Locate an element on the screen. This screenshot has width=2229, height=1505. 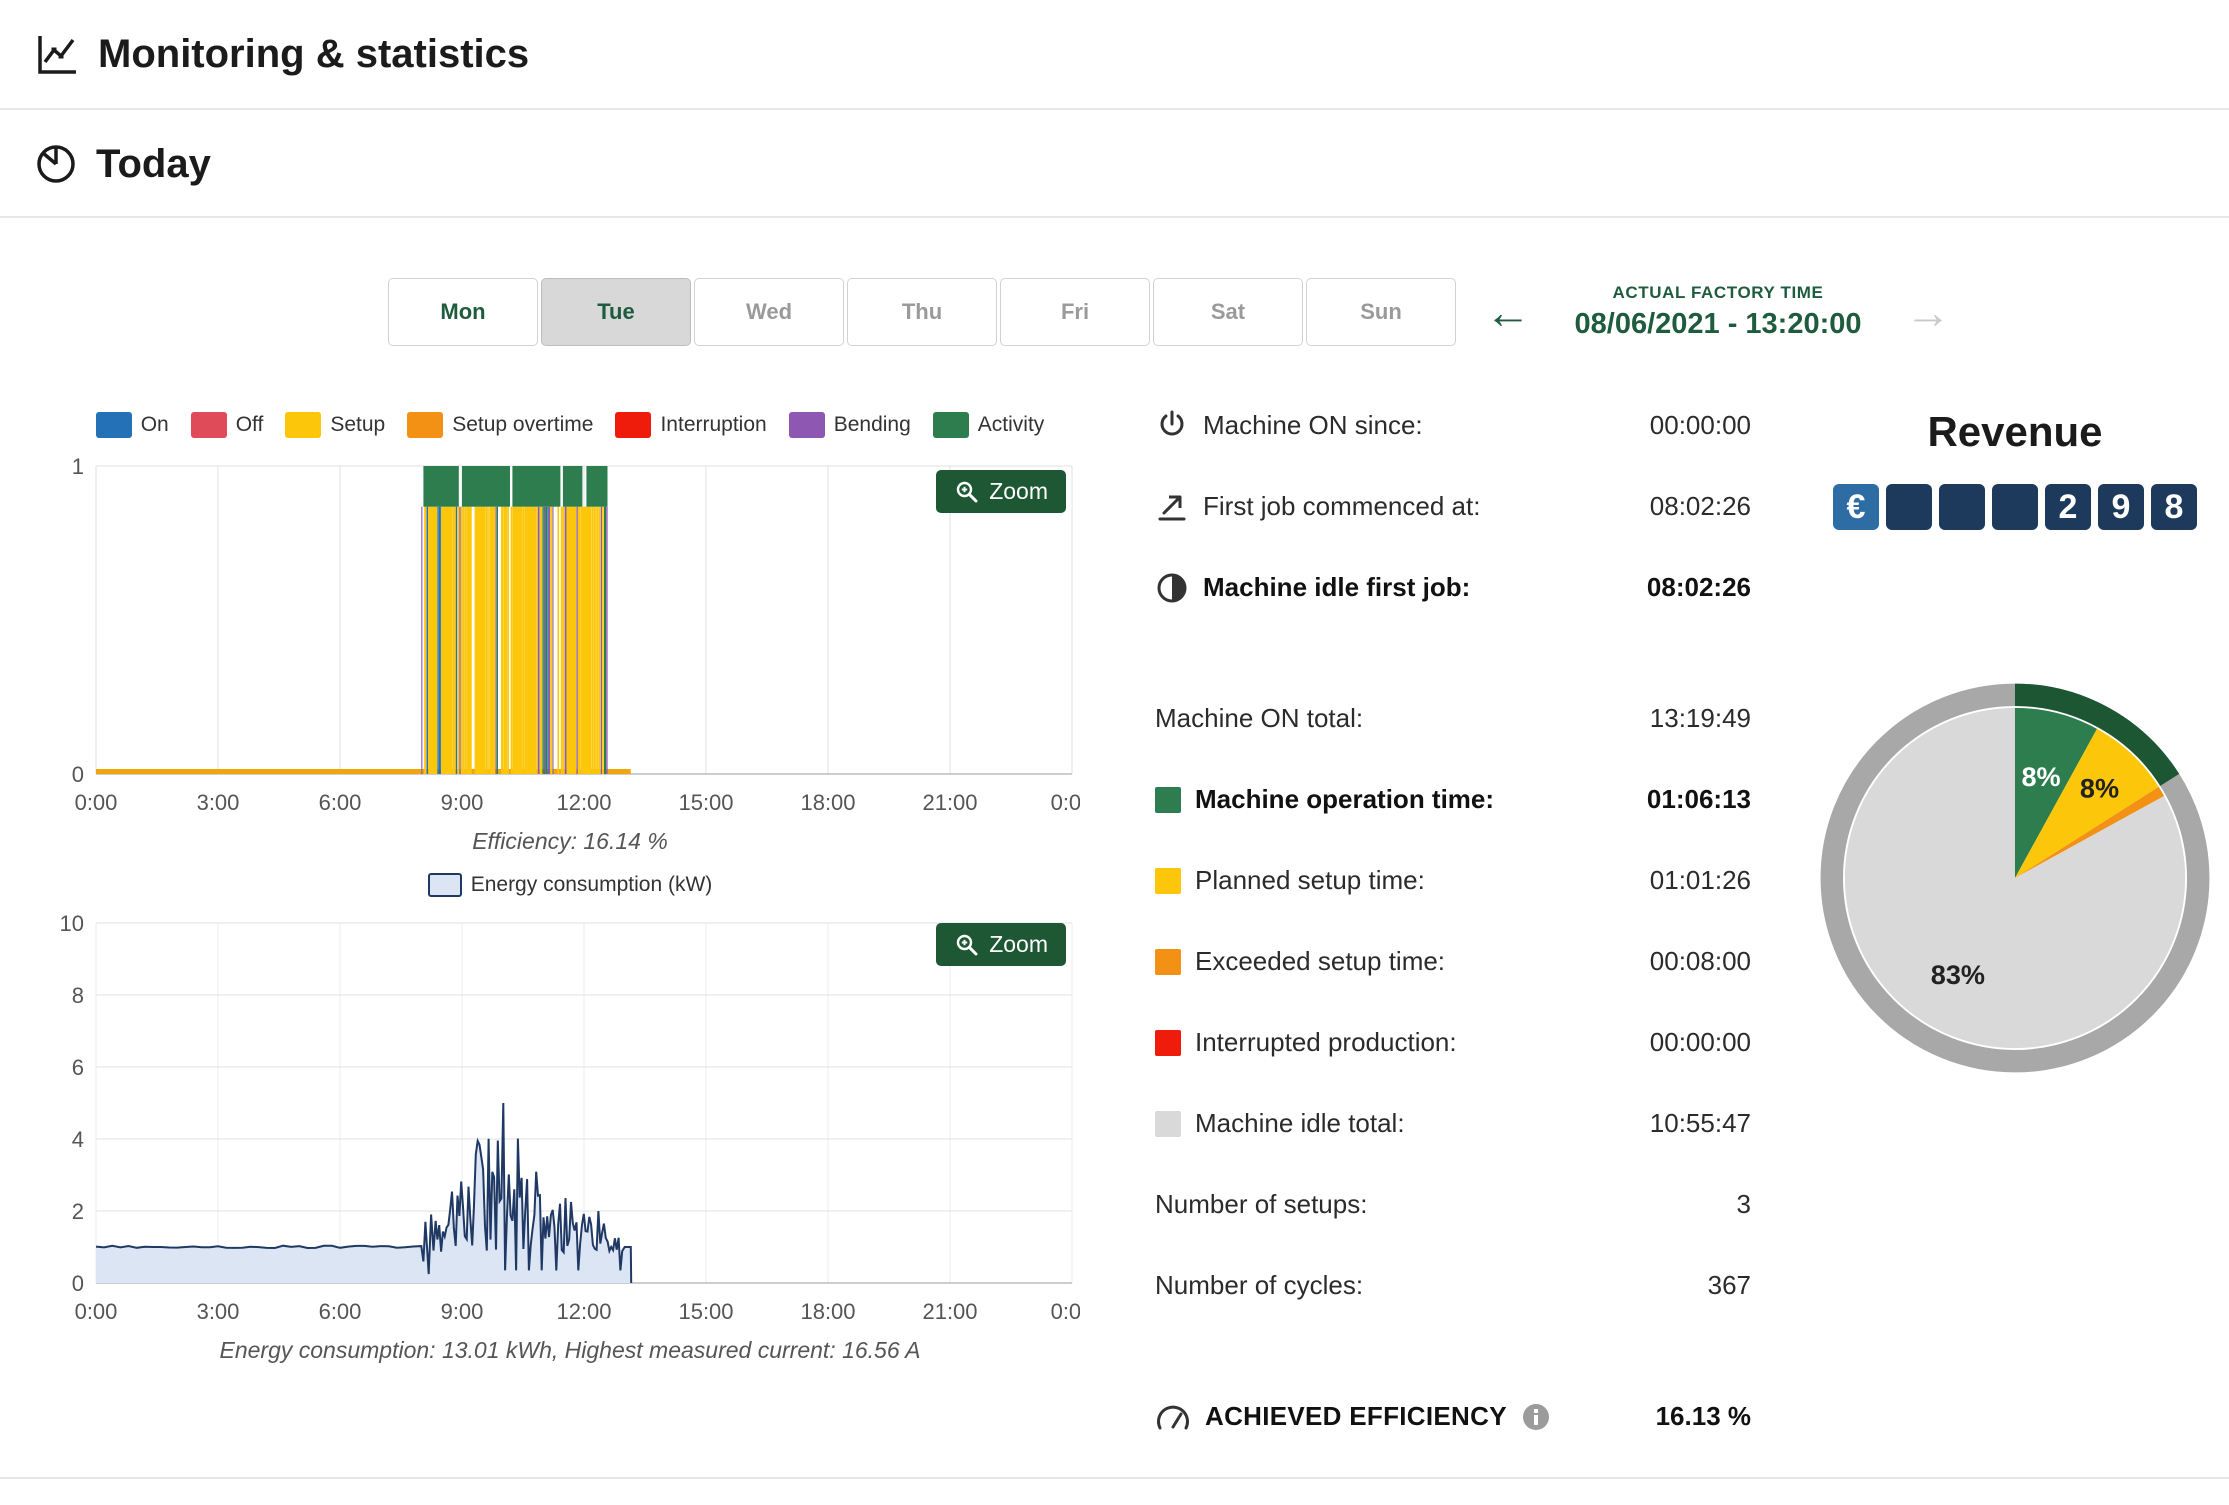
stat-label: Machine ON since: is located at coordinates (1313, 425).